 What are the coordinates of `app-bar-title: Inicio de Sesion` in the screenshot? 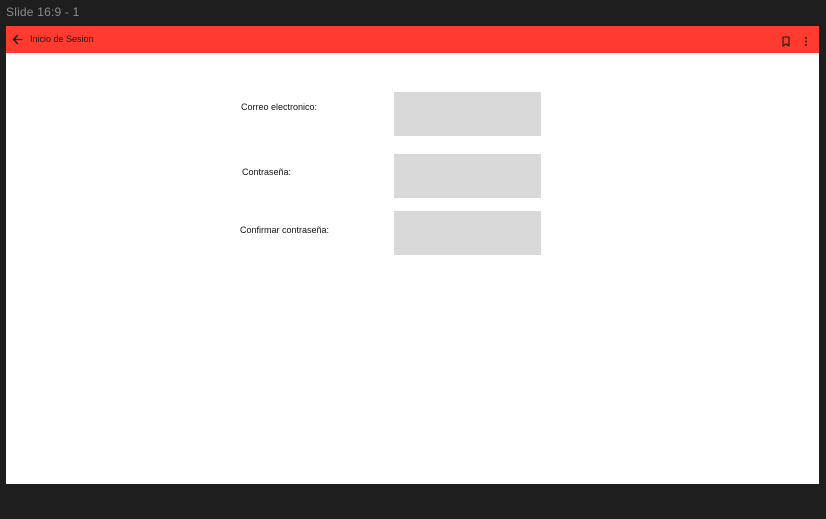 It's located at (62, 39).